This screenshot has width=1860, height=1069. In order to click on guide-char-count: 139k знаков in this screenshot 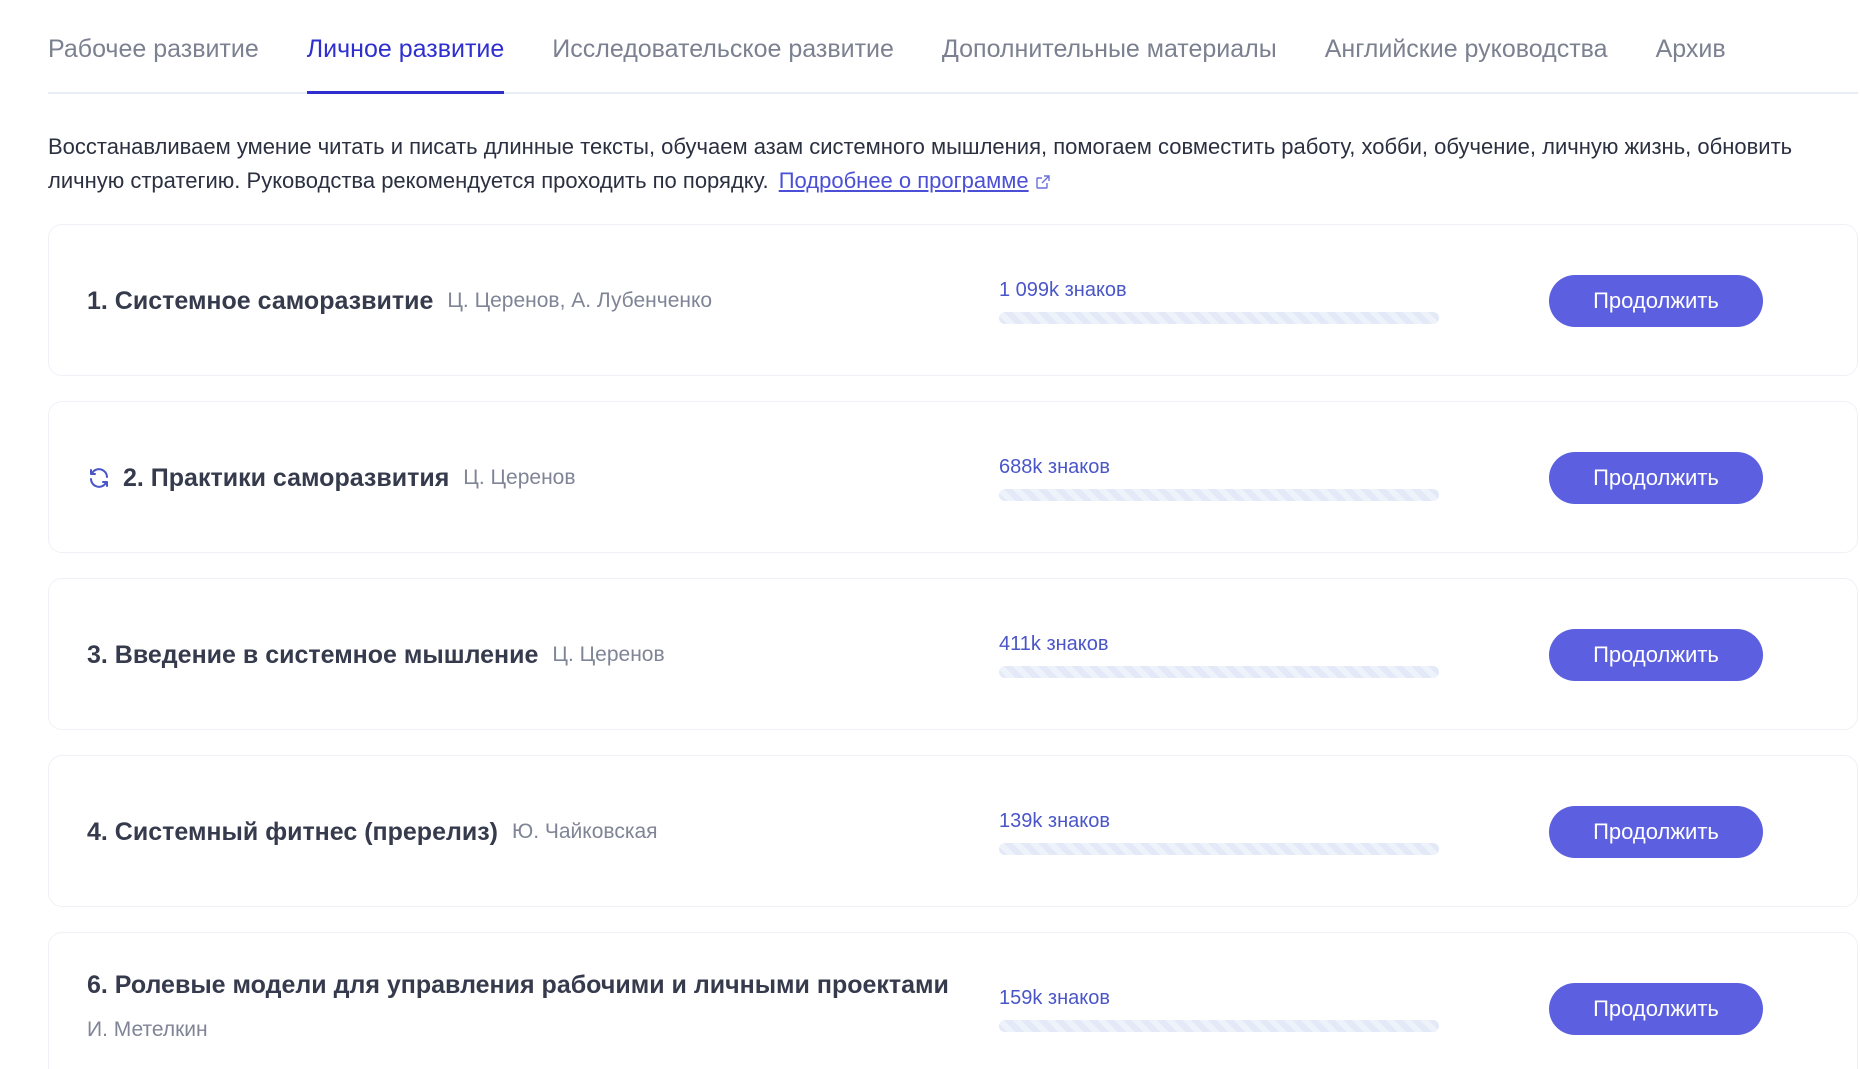, I will do `click(1054, 821)`.